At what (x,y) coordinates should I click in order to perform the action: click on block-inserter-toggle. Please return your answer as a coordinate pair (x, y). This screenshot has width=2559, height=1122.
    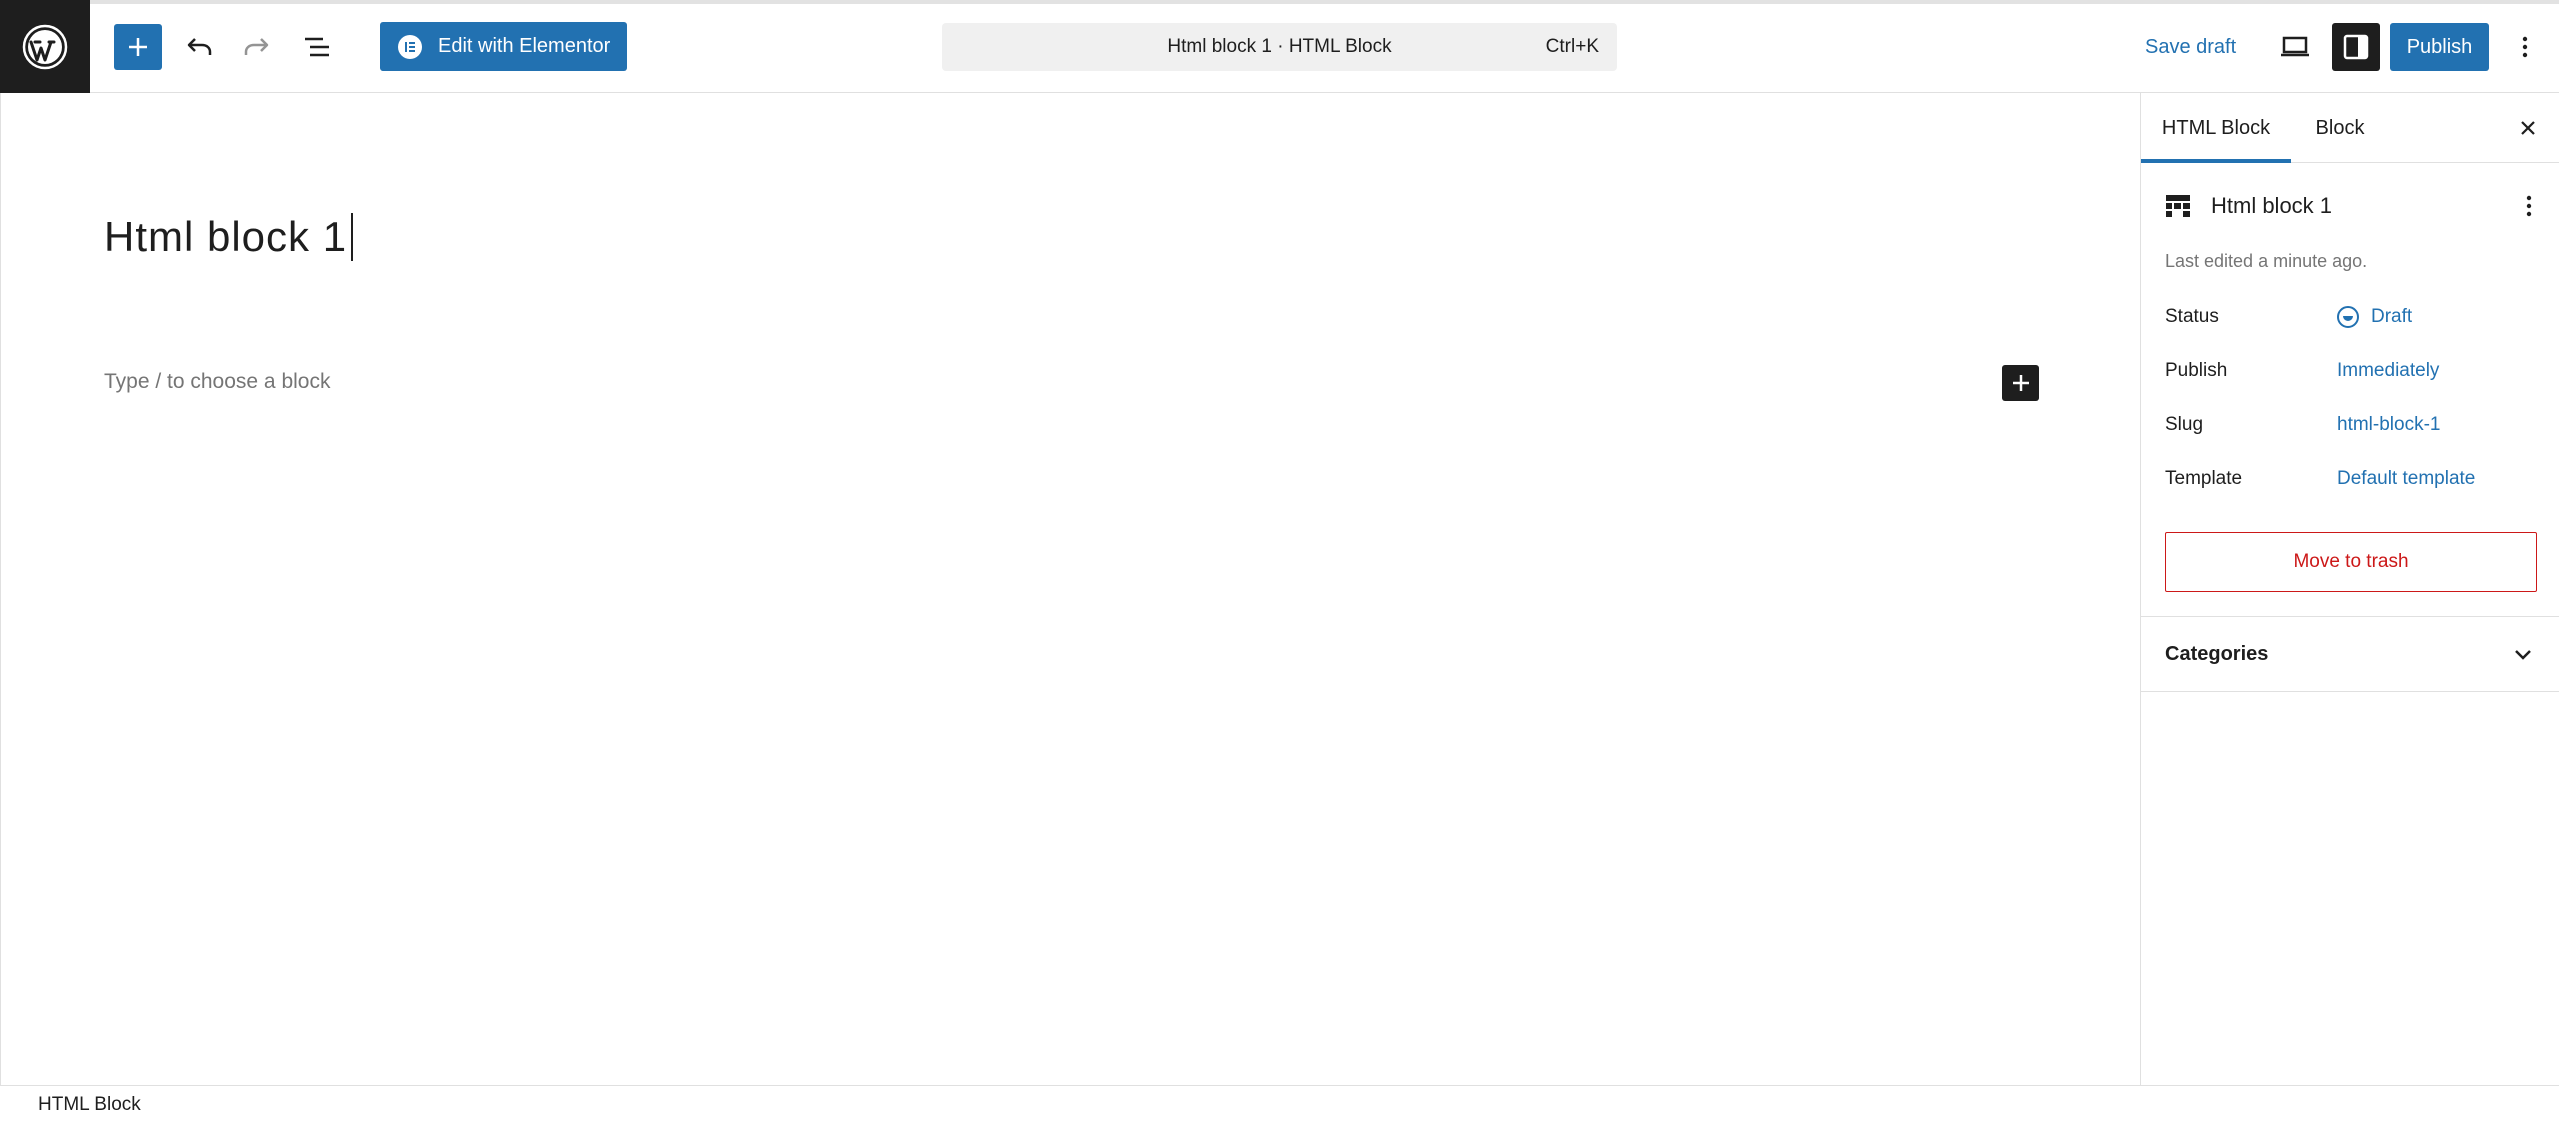
    Looking at the image, I should click on (138, 47).